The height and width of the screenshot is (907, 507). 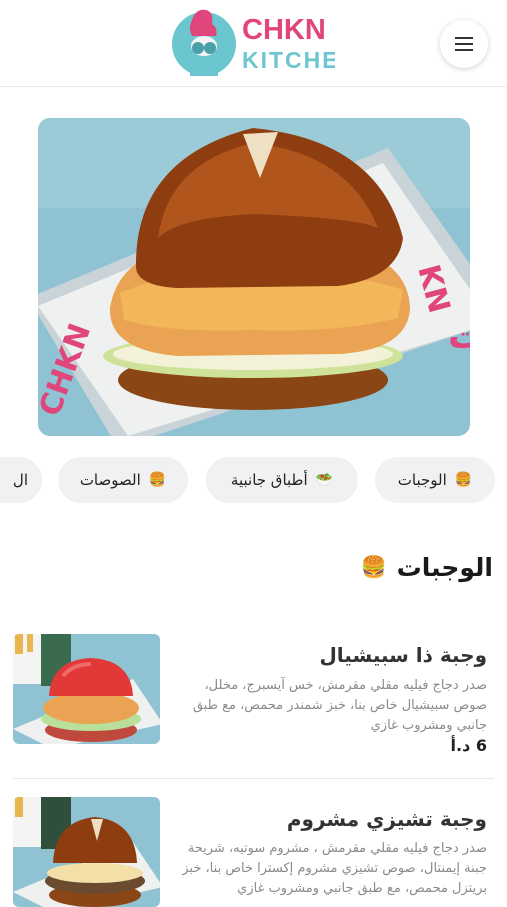 I want to click on salad-icon: 🥗, so click(x=324, y=480).